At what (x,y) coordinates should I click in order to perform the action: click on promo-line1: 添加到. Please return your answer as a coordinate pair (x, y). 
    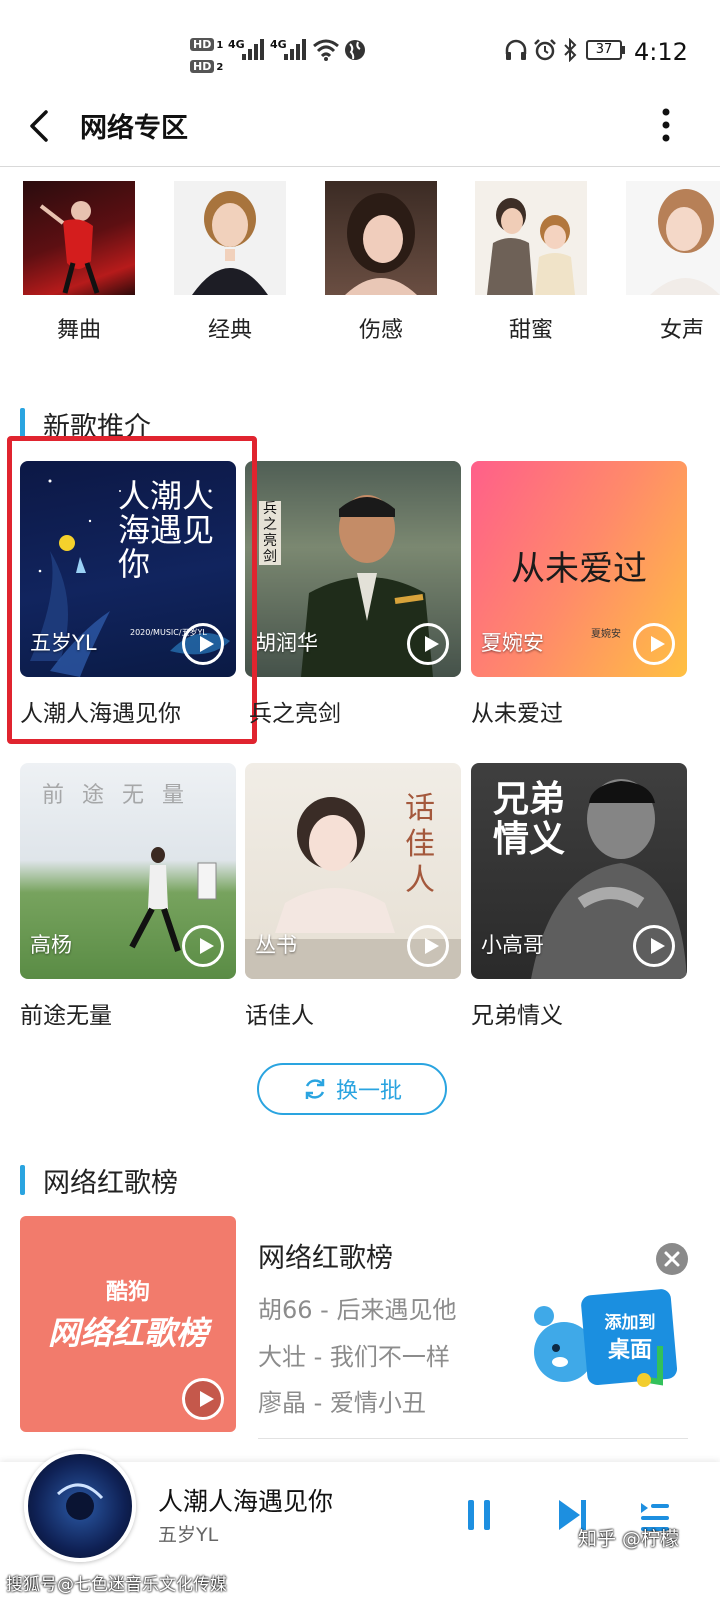
    Looking at the image, I should click on (630, 1323).